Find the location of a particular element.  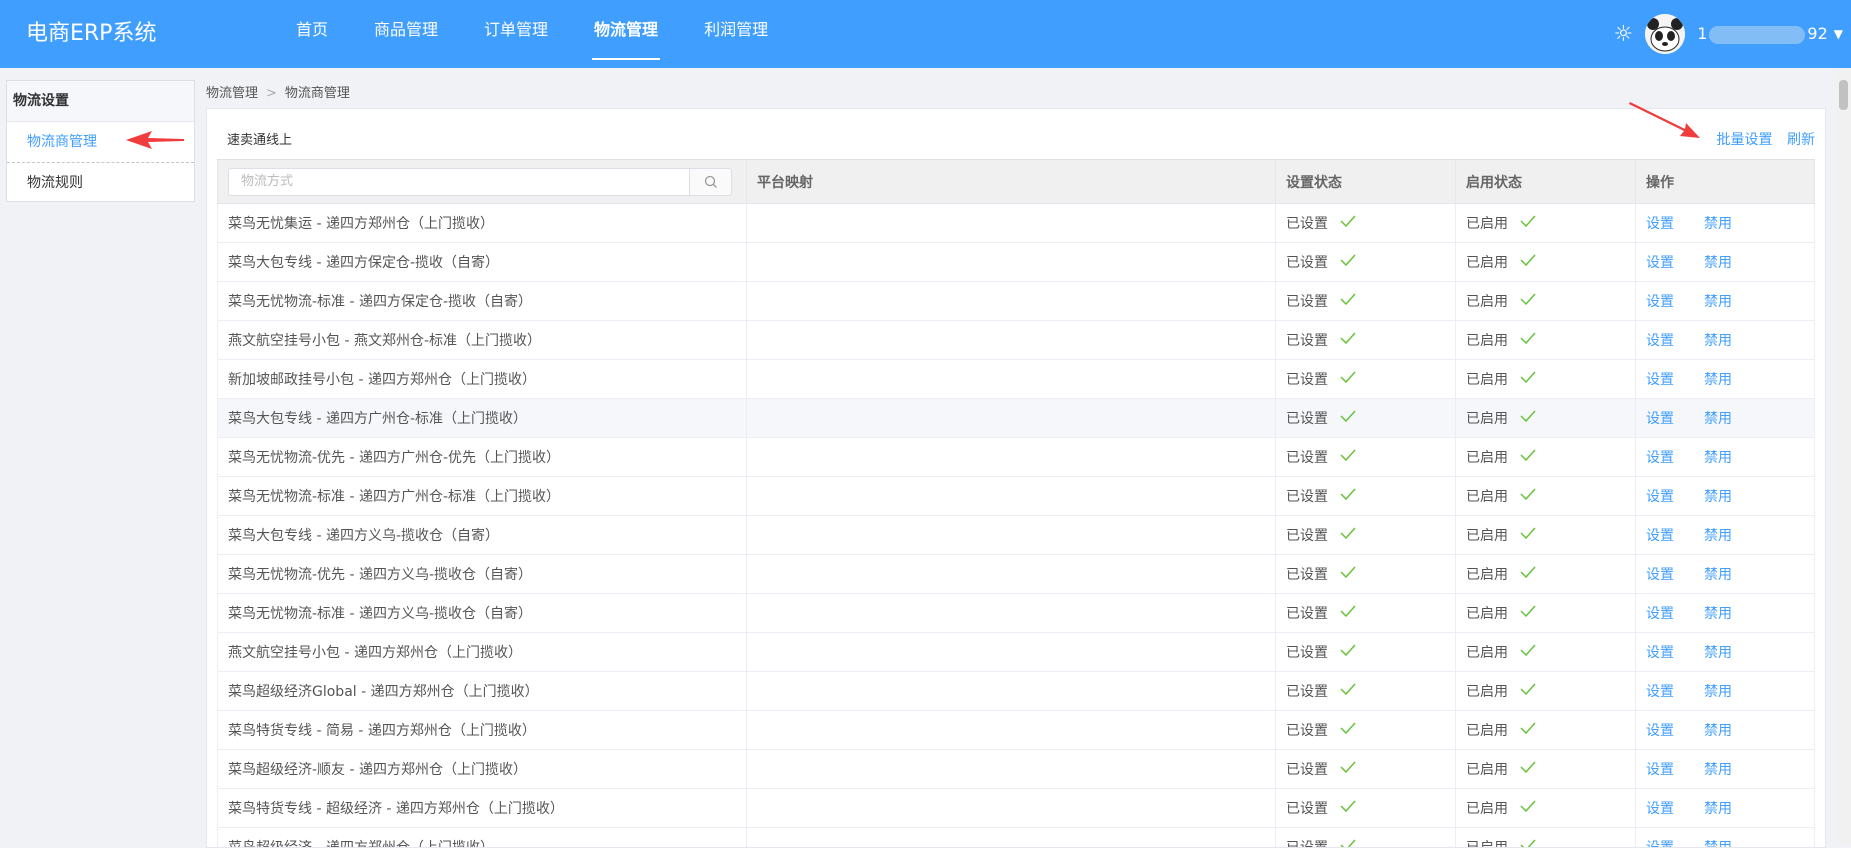

sidebar-item-carrier-management: 物流商管理 is located at coordinates (100, 142).